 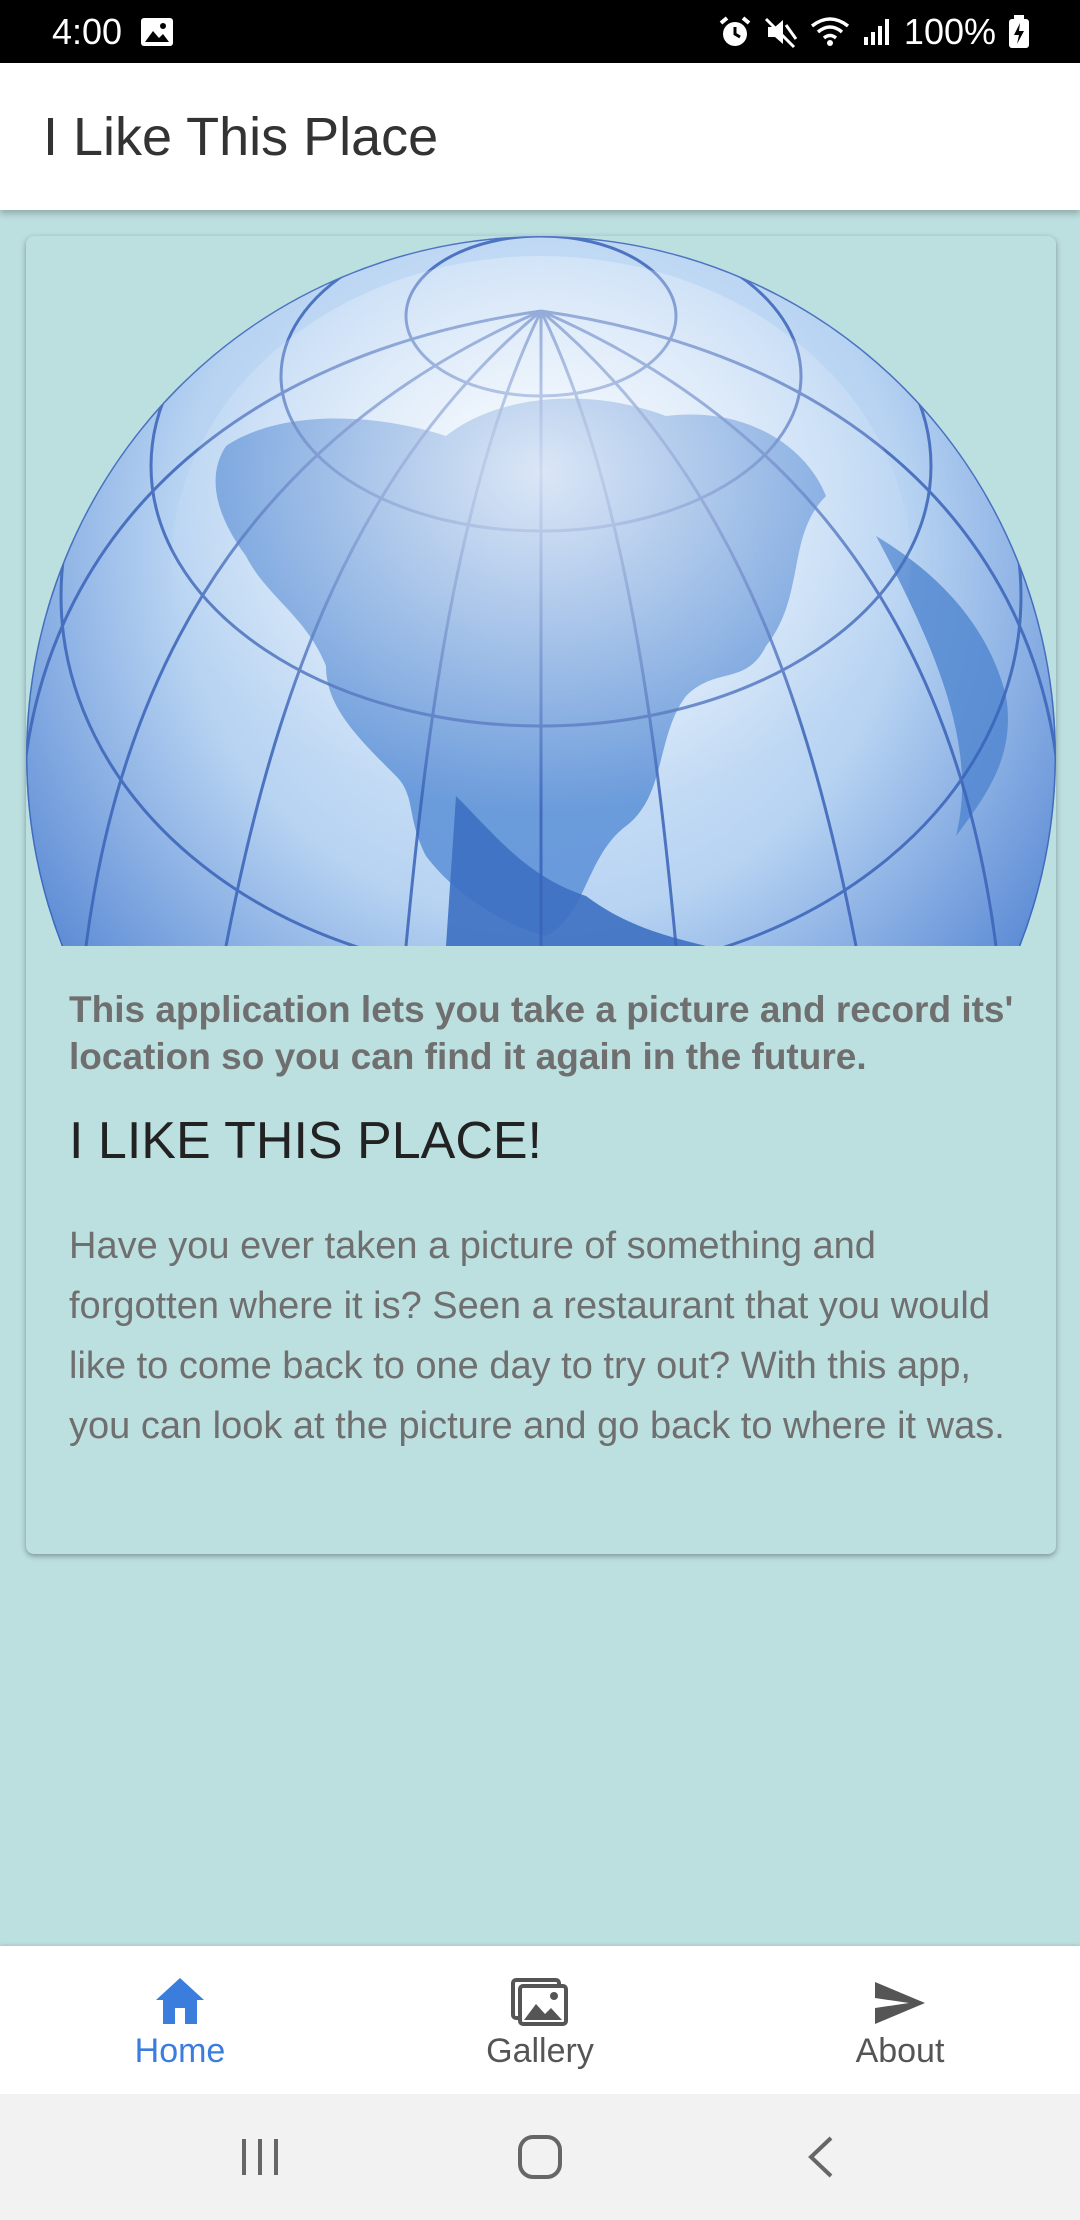 What do you see at coordinates (900, 2050) in the screenshot?
I see `nav-about-label: About` at bounding box center [900, 2050].